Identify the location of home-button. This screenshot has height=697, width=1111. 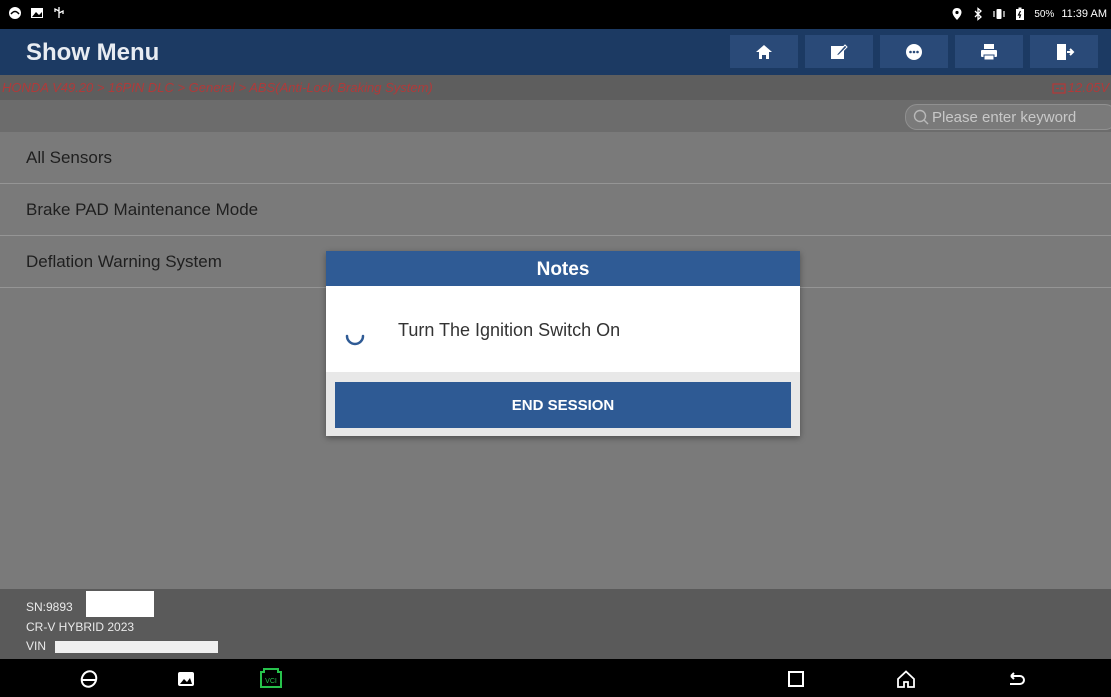
(764, 51).